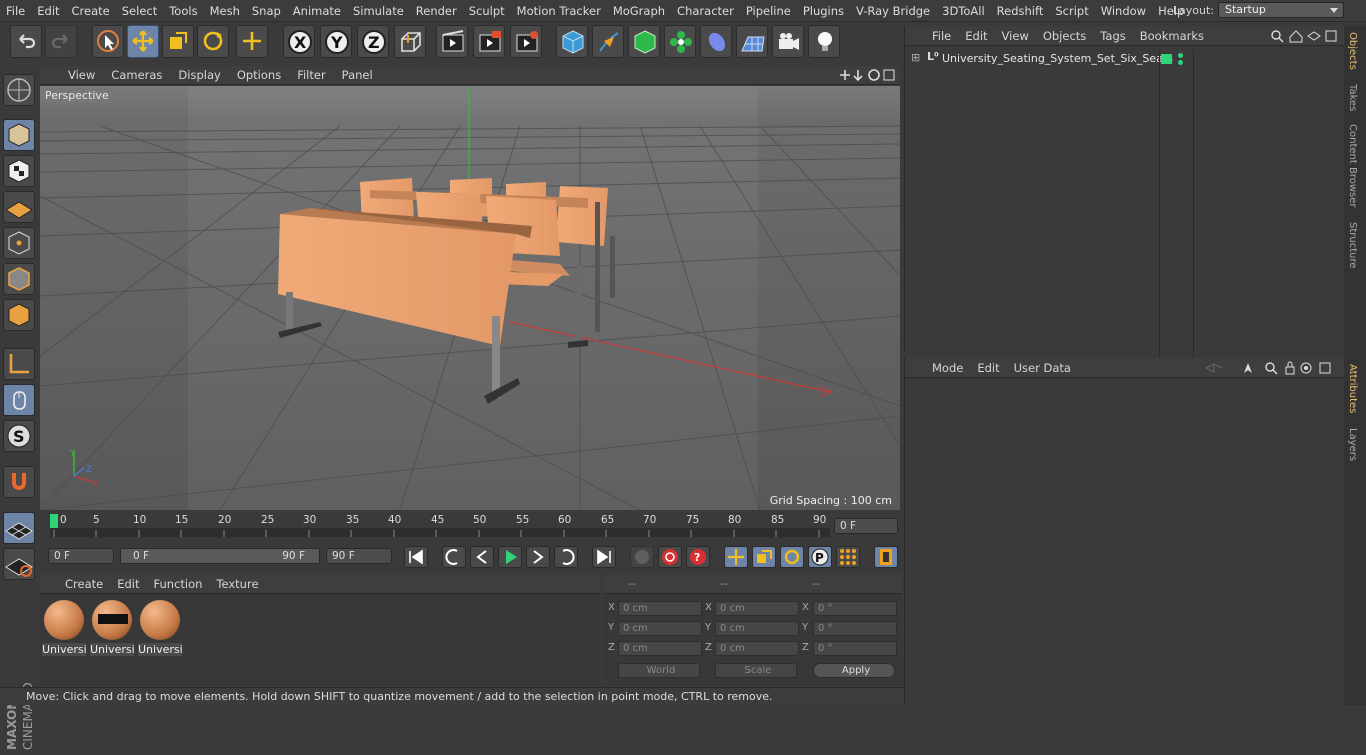  What do you see at coordinates (225, 11) in the screenshot?
I see `menu-mesh: Mesh` at bounding box center [225, 11].